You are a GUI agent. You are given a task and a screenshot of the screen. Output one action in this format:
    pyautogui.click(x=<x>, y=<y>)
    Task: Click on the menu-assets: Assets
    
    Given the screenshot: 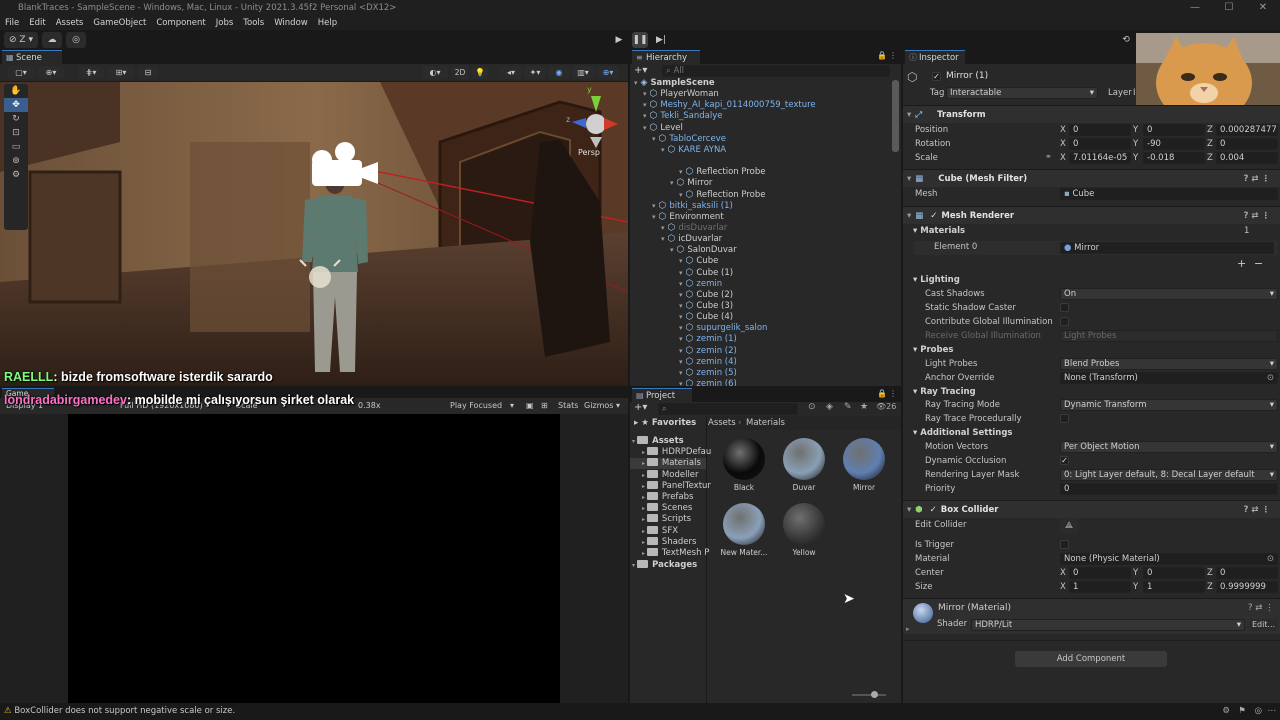 What is the action you would take?
    pyautogui.click(x=70, y=23)
    